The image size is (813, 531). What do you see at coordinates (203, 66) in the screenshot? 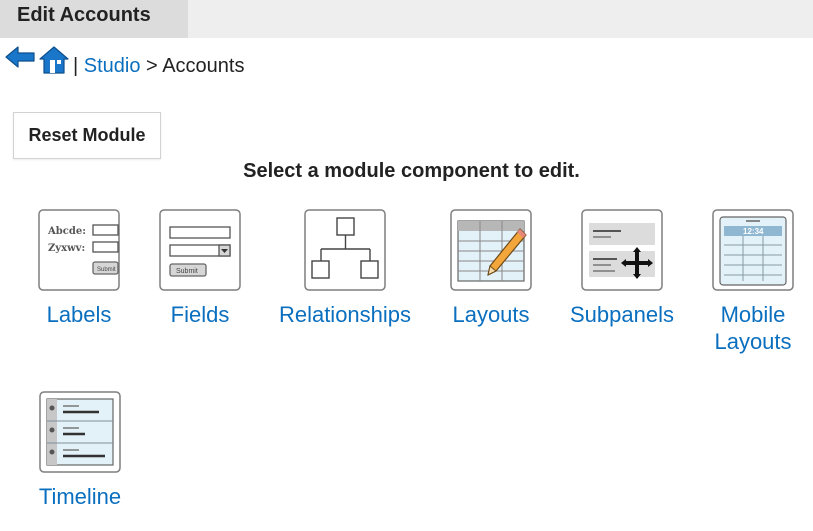
I see `breadcrumb-current: Accounts` at bounding box center [203, 66].